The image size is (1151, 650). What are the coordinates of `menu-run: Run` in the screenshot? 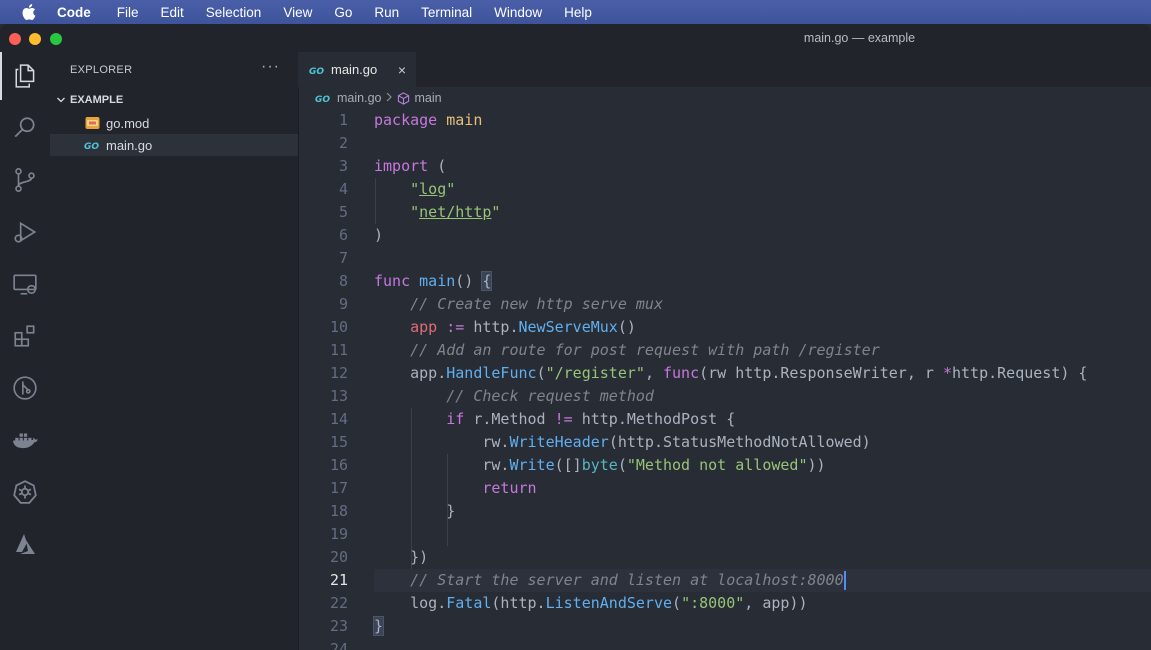 It's located at (386, 12).